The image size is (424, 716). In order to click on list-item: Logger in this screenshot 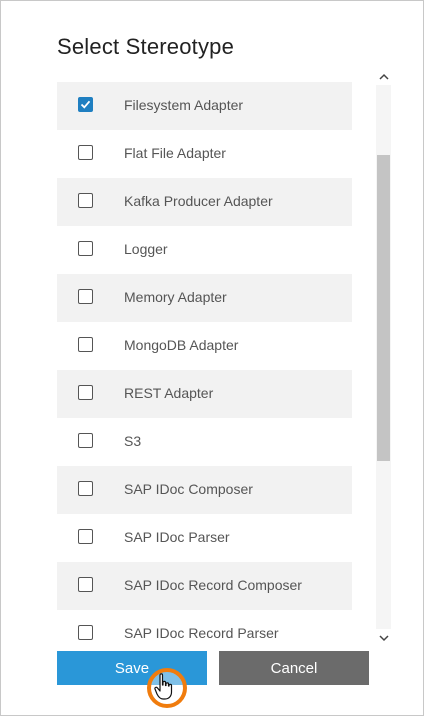, I will do `click(204, 250)`.